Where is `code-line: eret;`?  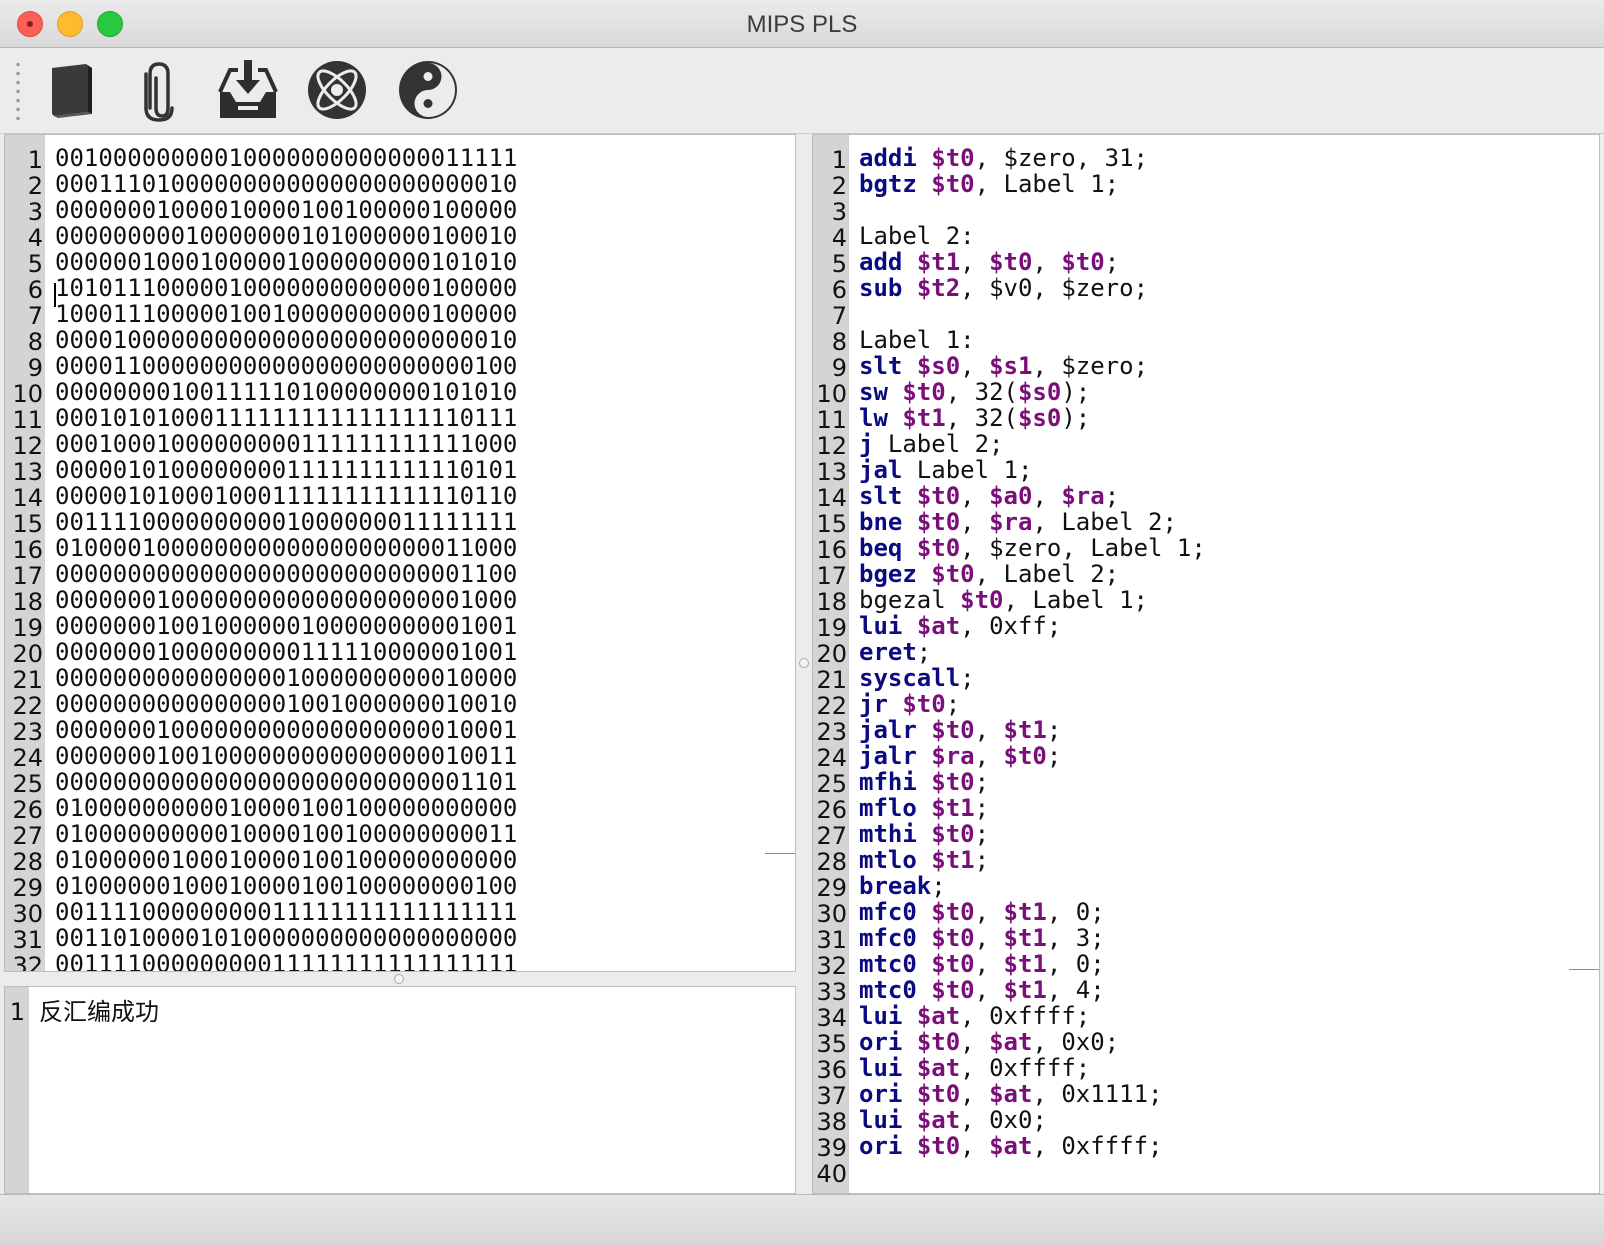 code-line: eret; is located at coordinates (1032, 652).